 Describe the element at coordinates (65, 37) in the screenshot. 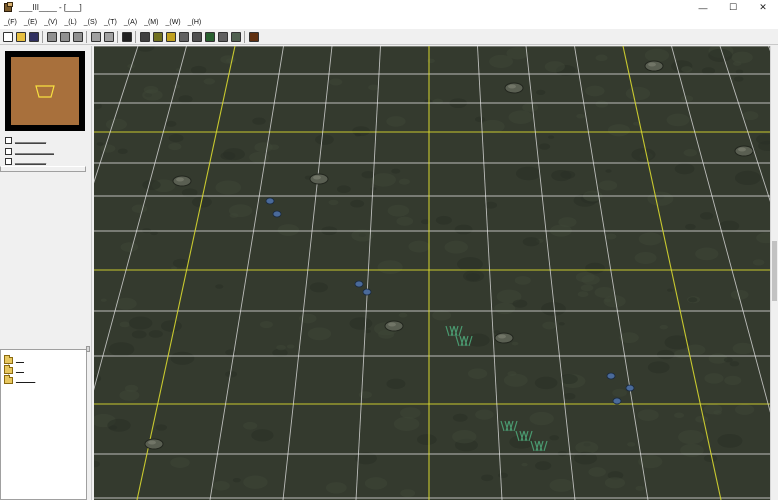

I see `copy-button` at that location.